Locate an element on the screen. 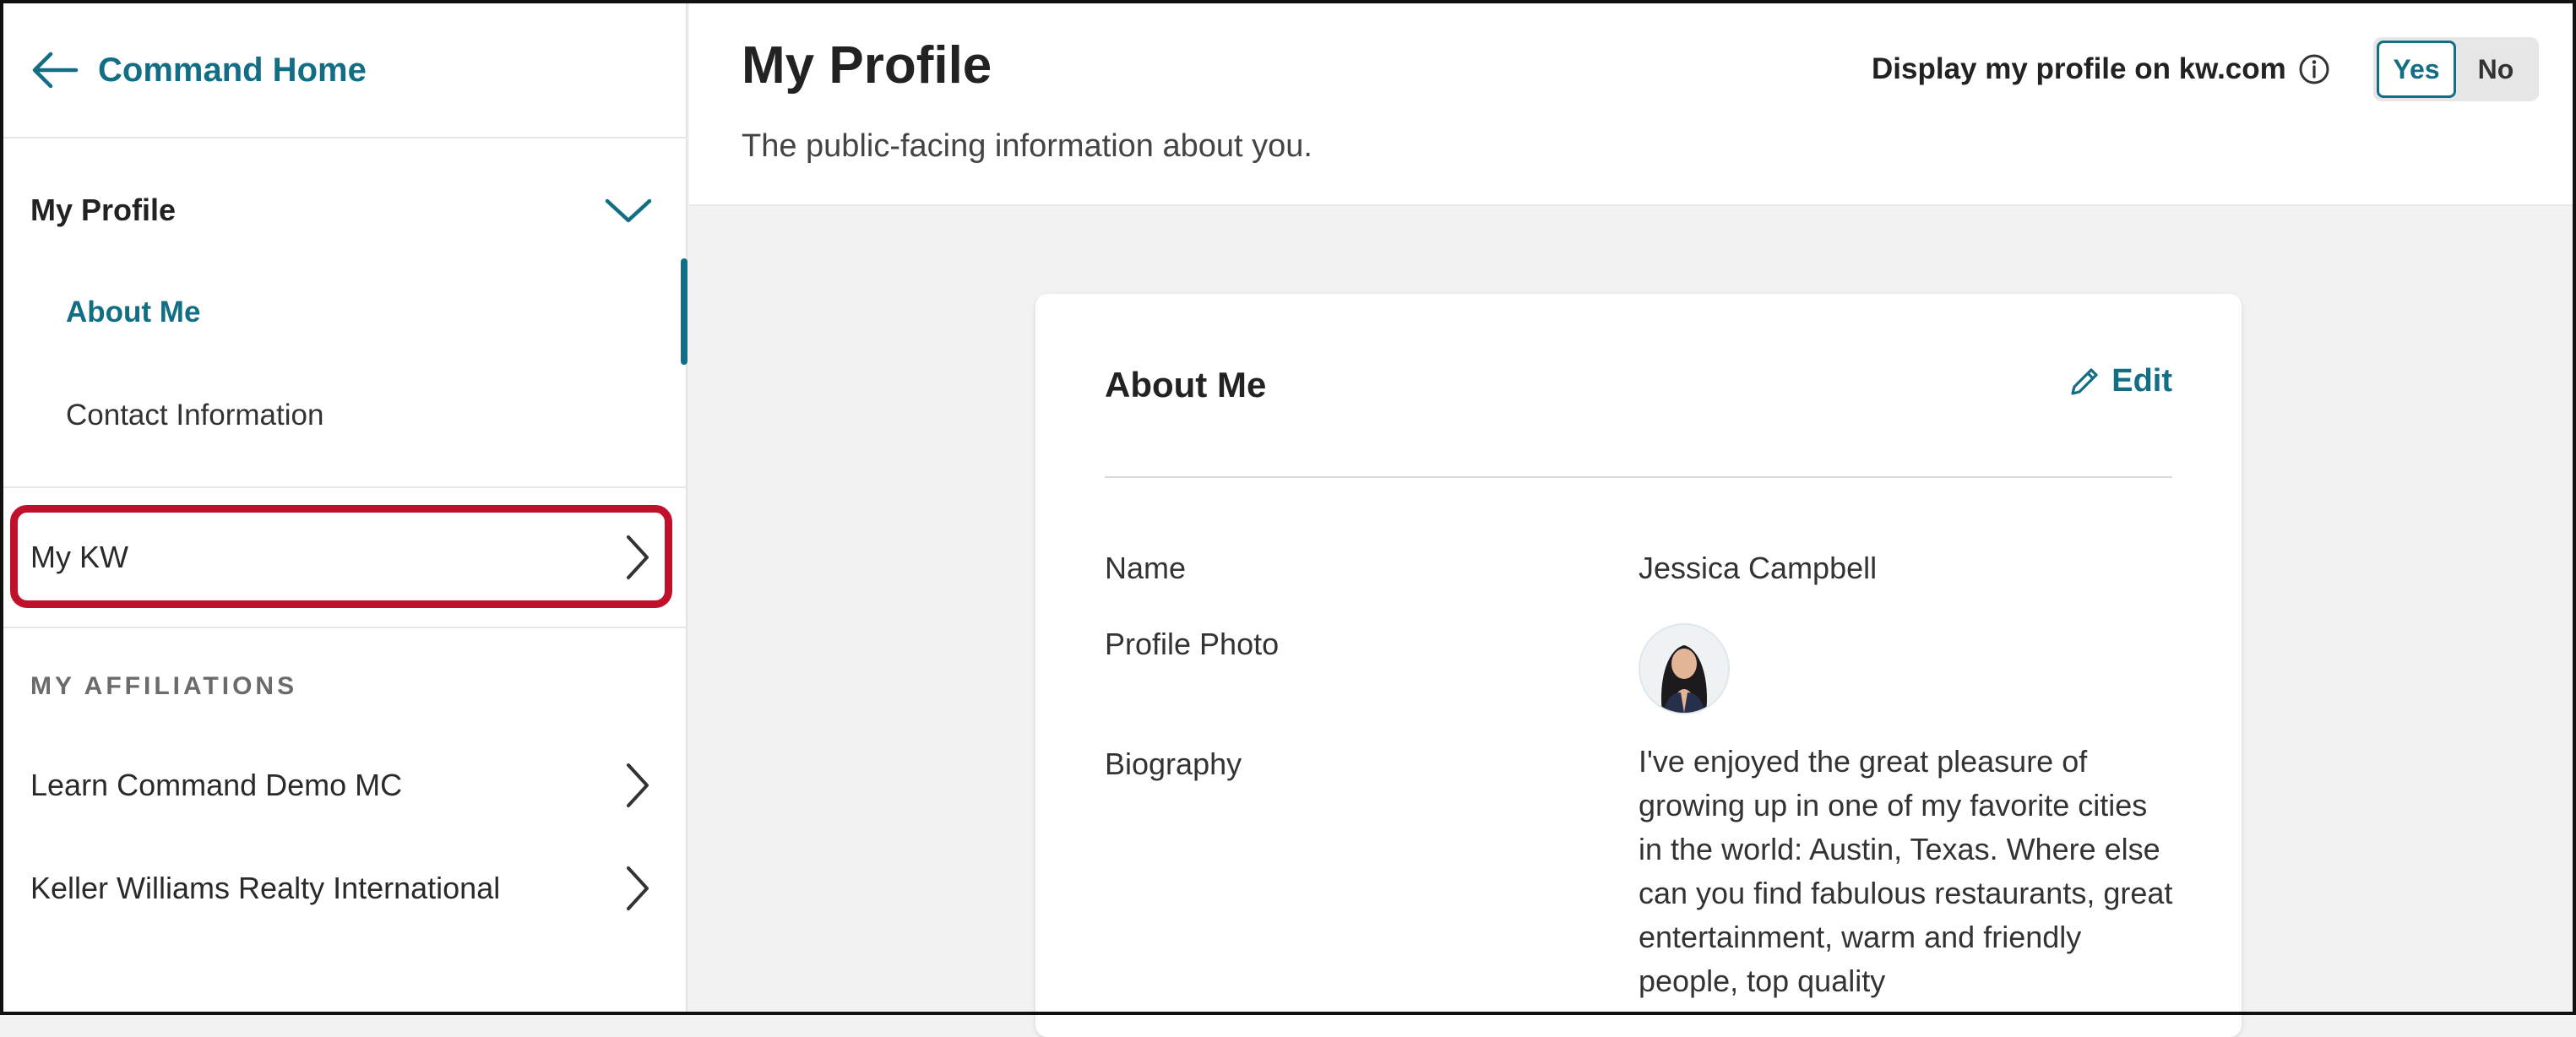 This screenshot has height=1037, width=2576. chevron-down-icon is located at coordinates (628, 210).